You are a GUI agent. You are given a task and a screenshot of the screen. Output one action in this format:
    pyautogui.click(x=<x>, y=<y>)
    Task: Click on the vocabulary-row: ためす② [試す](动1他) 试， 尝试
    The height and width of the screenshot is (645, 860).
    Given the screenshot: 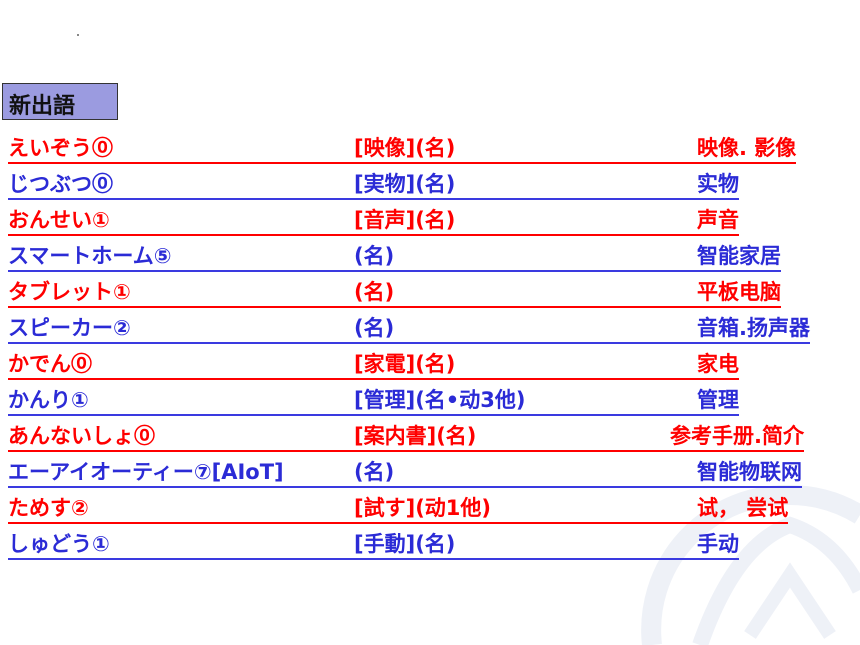 What is the action you would take?
    pyautogui.click(x=398, y=506)
    